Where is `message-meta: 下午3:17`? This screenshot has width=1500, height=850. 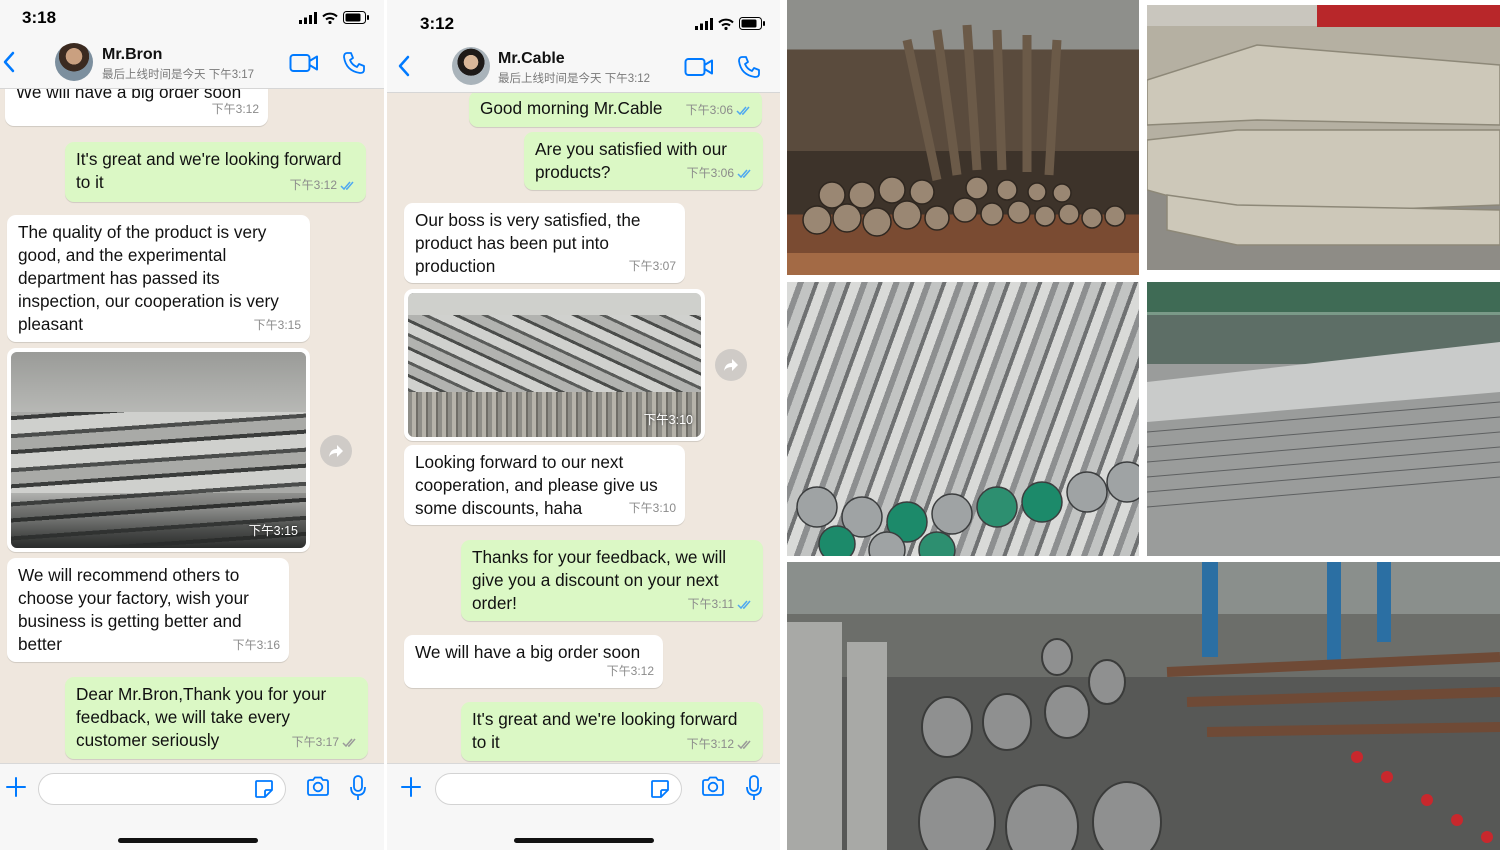
message-meta: 下午3:17 is located at coordinates (325, 742).